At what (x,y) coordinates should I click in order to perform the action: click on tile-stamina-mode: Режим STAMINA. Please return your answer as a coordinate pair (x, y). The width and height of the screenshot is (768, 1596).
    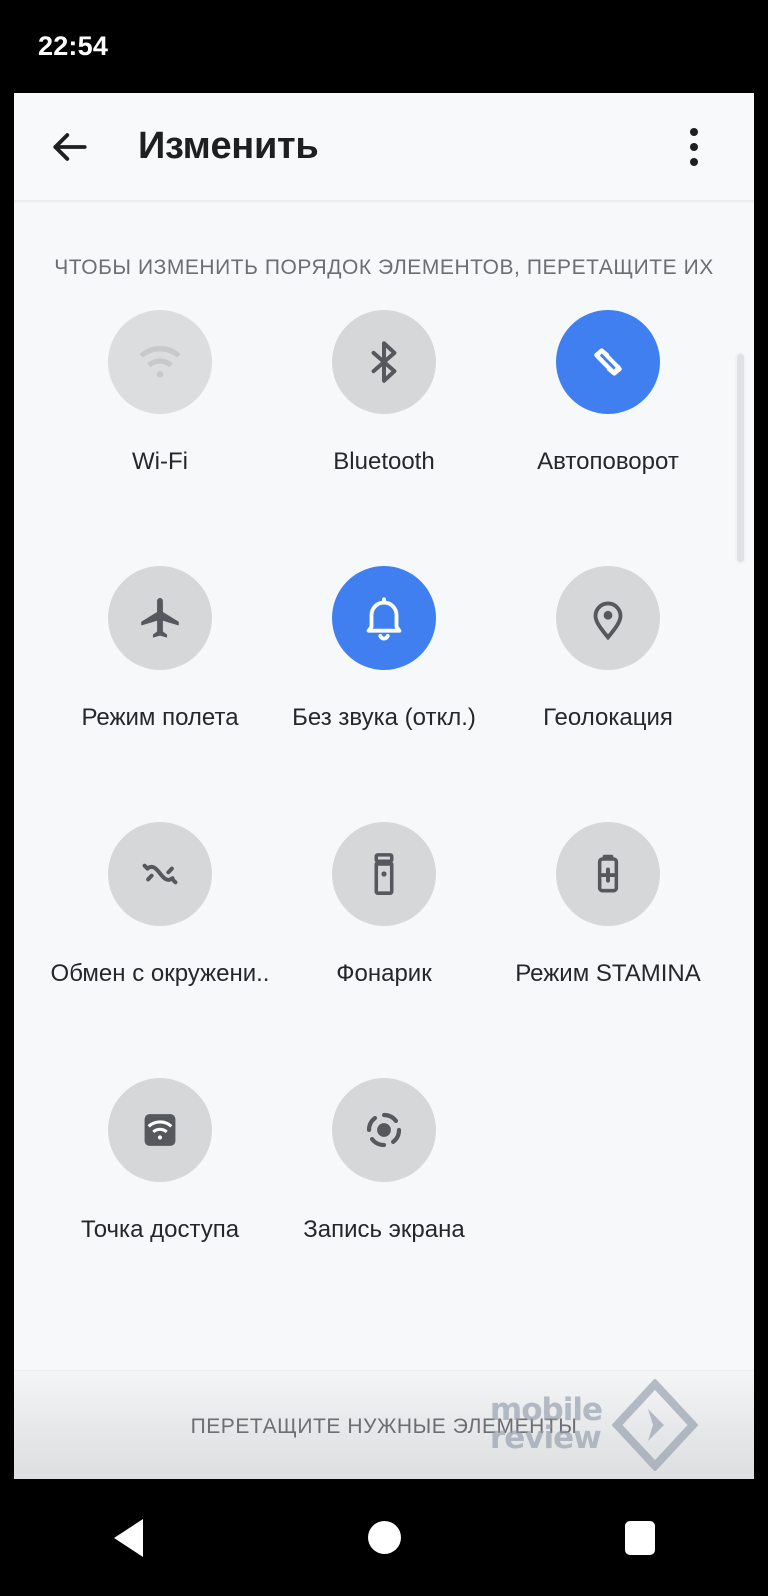
    Looking at the image, I should click on (608, 934).